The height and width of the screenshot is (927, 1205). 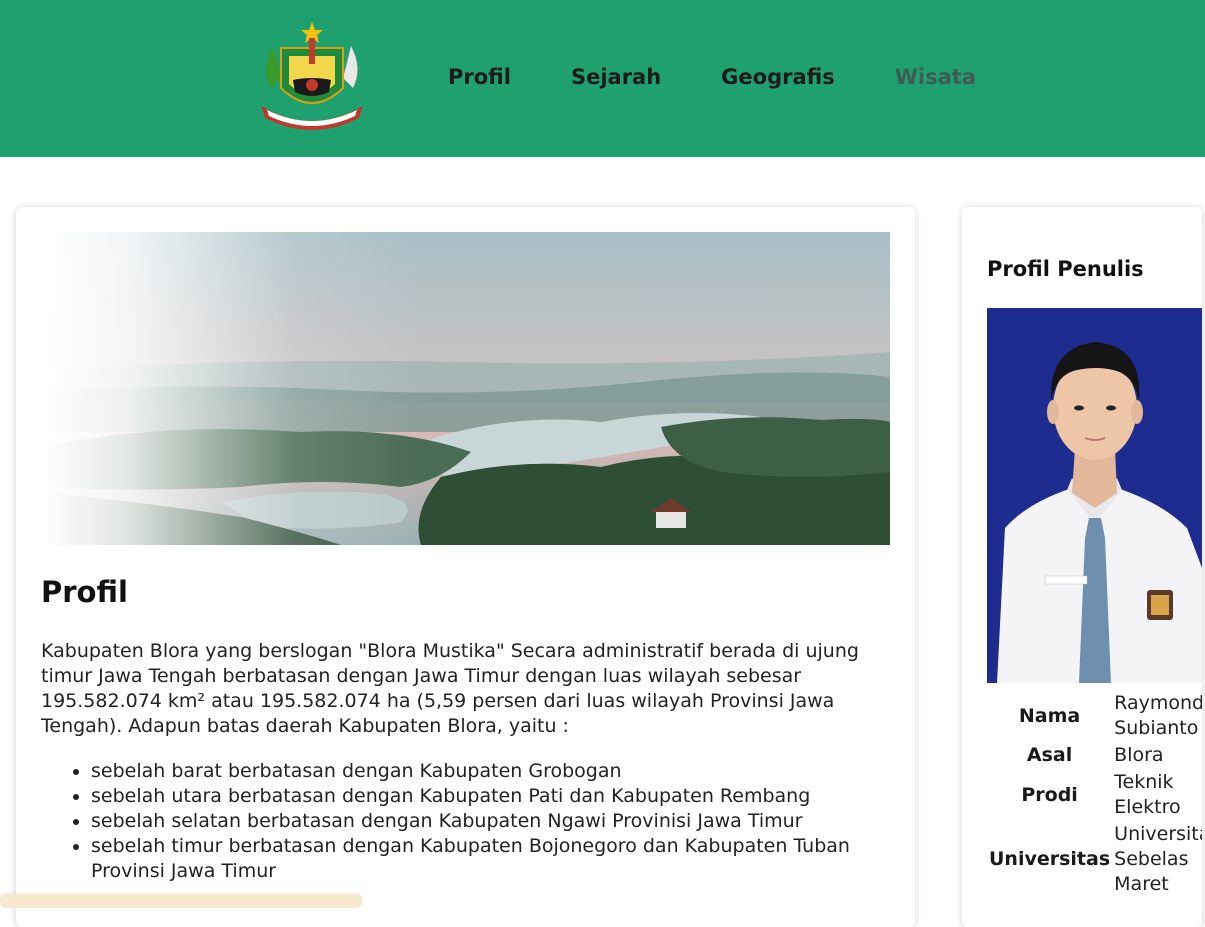 What do you see at coordinates (778, 77) in the screenshot?
I see `nav-geografis: Geografis` at bounding box center [778, 77].